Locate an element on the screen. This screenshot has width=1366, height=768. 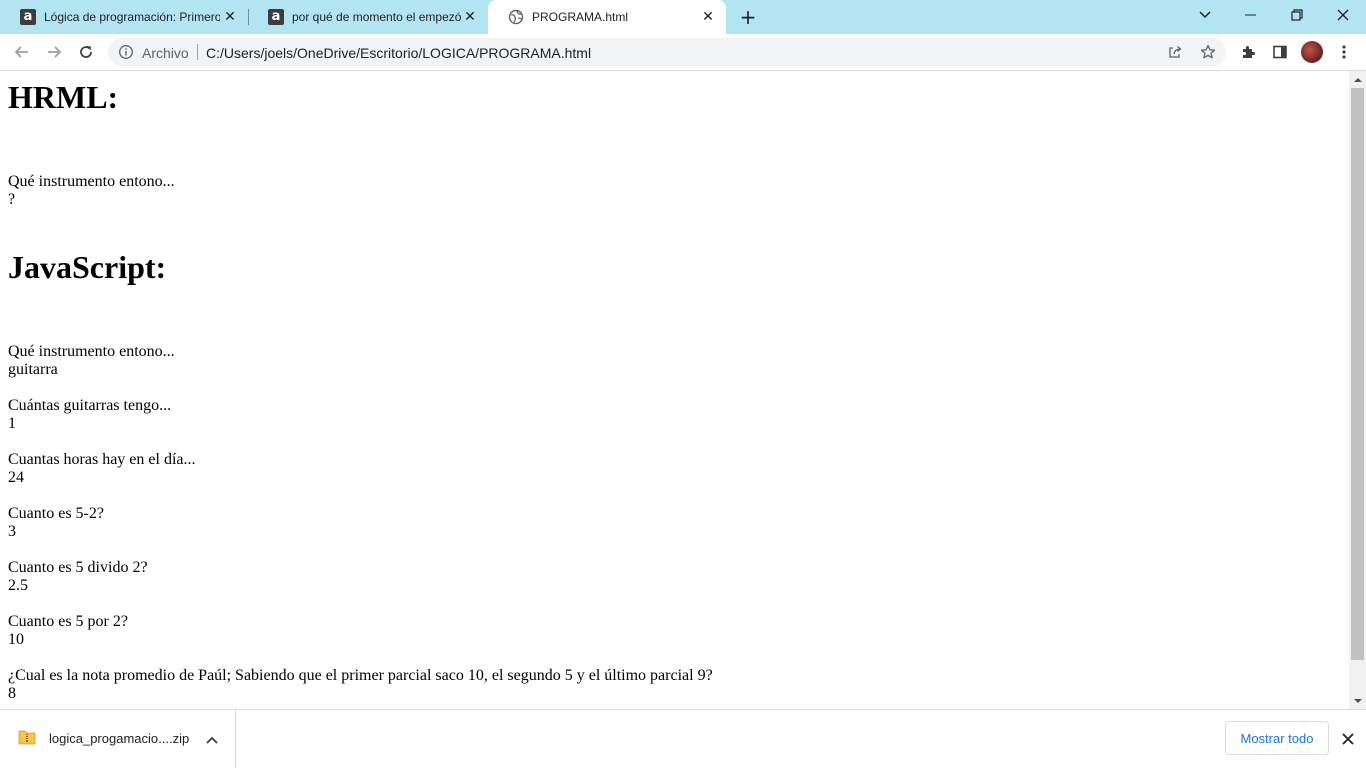
js-qa-block: Cuántas guitarras tengo... 1 is located at coordinates (89, 415).